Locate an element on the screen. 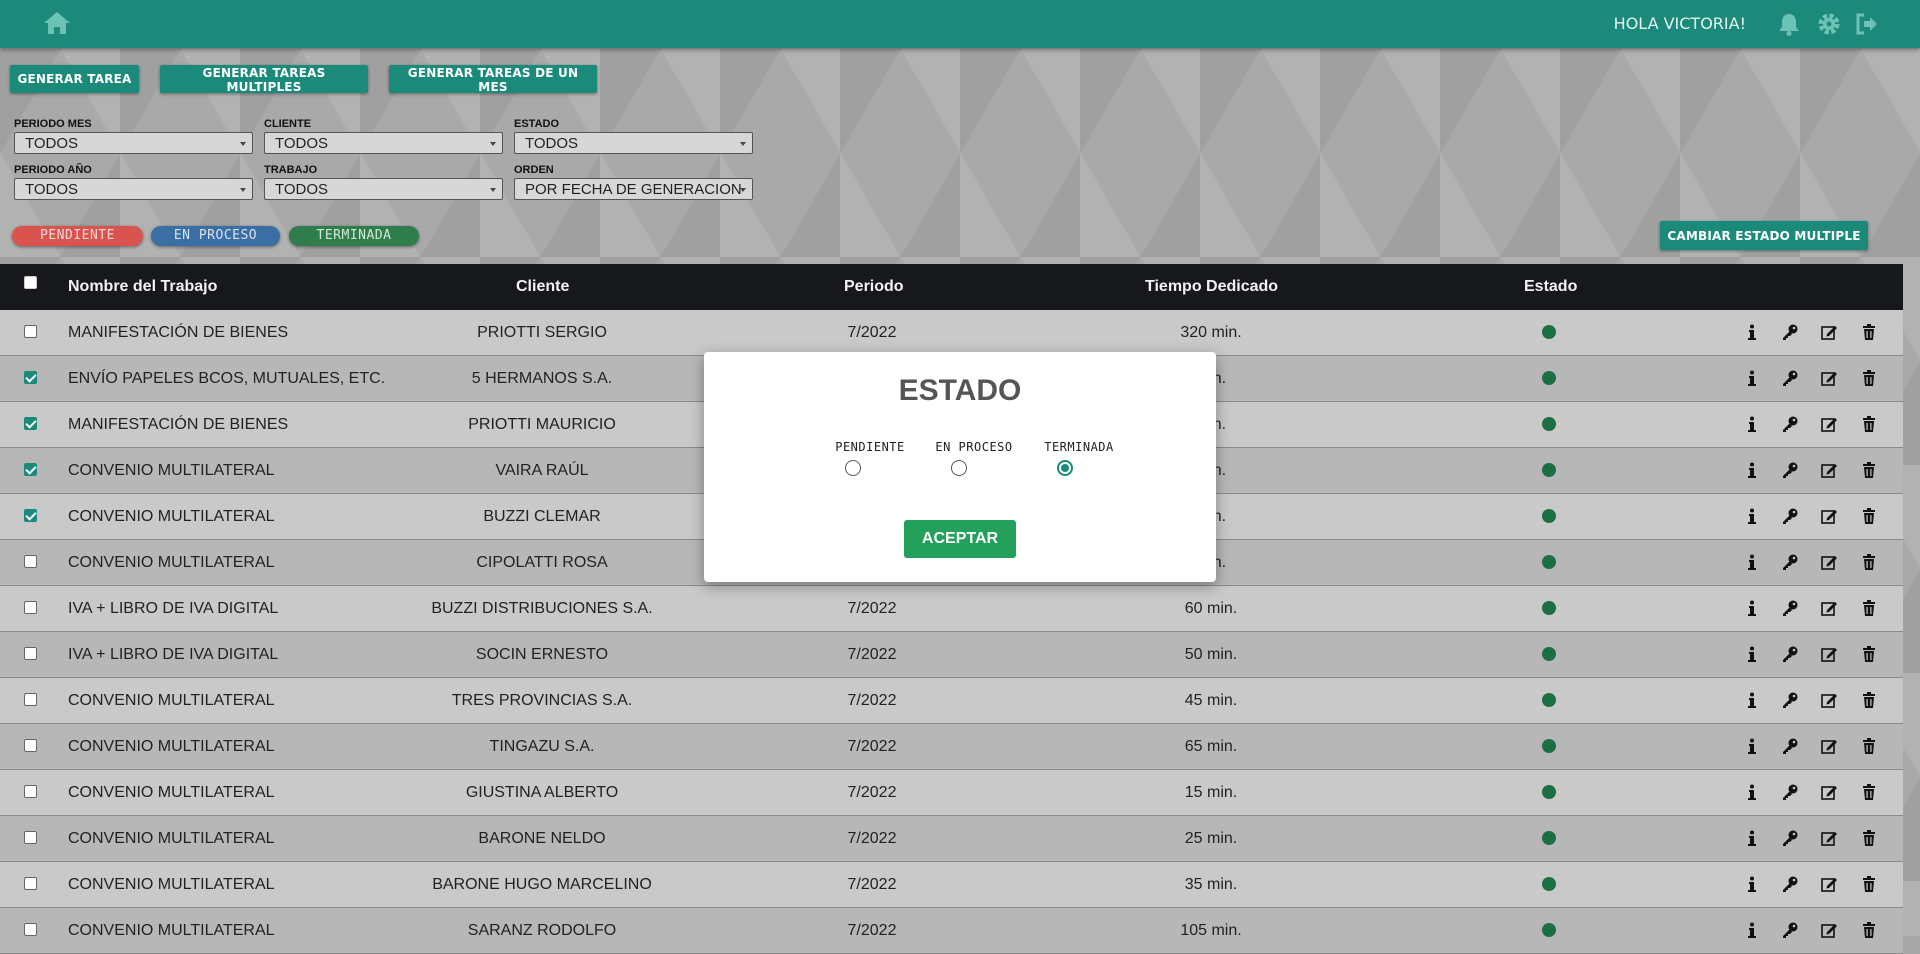 Image resolution: width=1920 pixels, height=954 pixels. modal-title: ESTADO is located at coordinates (960, 390).